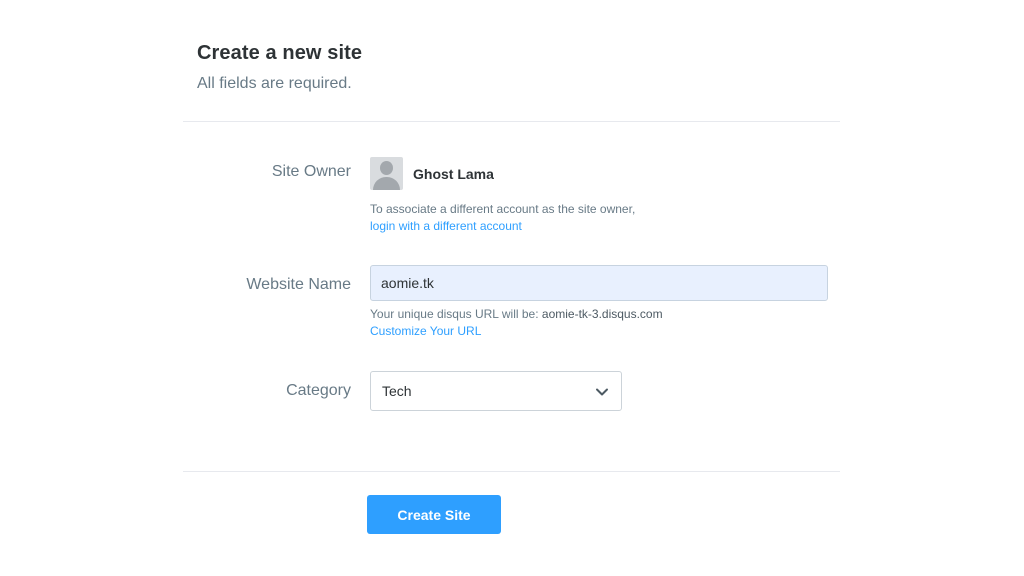 The image size is (1024, 576). What do you see at coordinates (397, 391) in the screenshot?
I see `category-selected-value: Tech` at bounding box center [397, 391].